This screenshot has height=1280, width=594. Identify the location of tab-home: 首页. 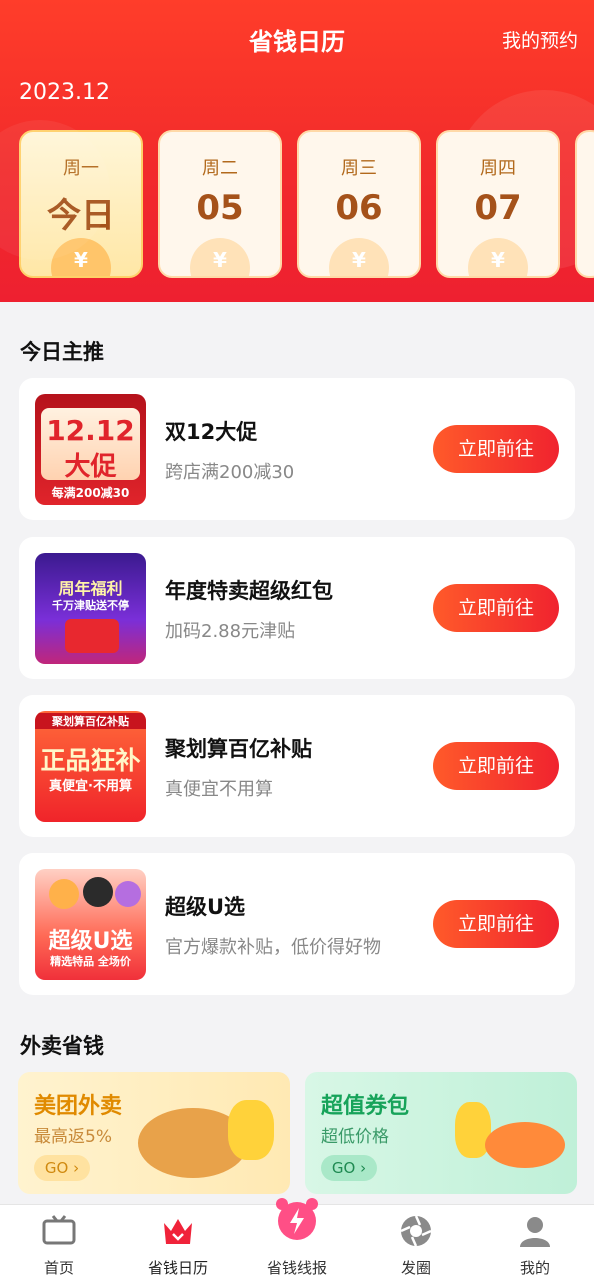
(59, 1242).